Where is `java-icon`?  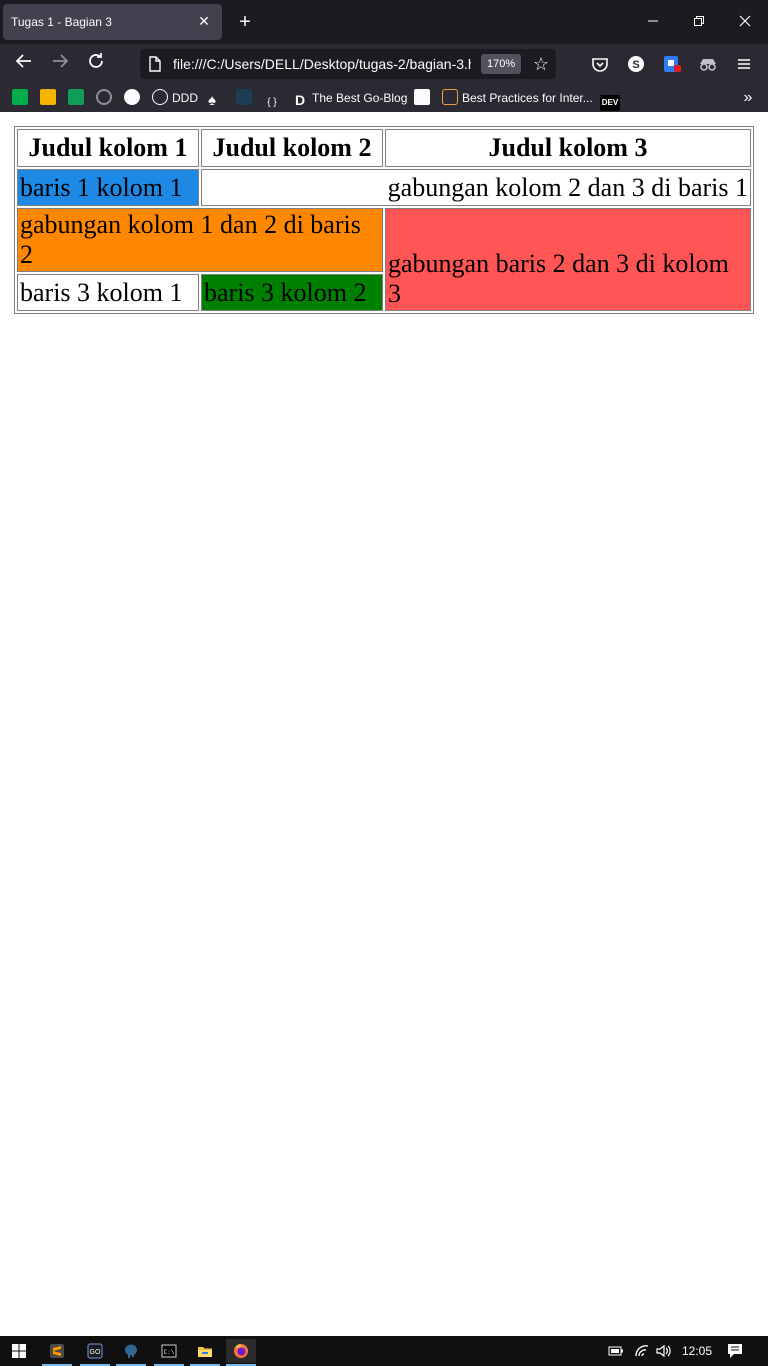
java-icon is located at coordinates (422, 97).